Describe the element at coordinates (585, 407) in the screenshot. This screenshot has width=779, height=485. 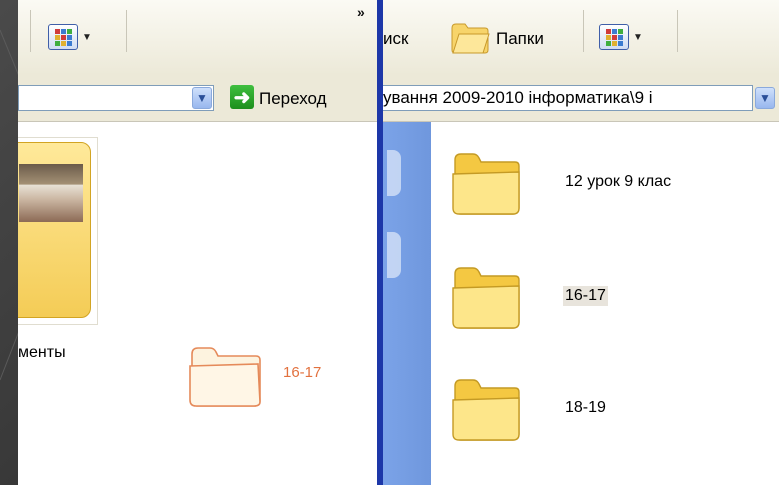
I see `folder-name: 18-19` at that location.